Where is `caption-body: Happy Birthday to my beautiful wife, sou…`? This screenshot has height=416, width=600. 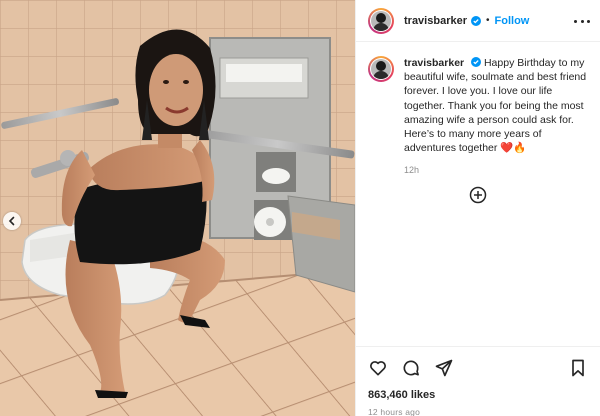 caption-body: Happy Birthday to my beautiful wife, sou… is located at coordinates (495, 106).